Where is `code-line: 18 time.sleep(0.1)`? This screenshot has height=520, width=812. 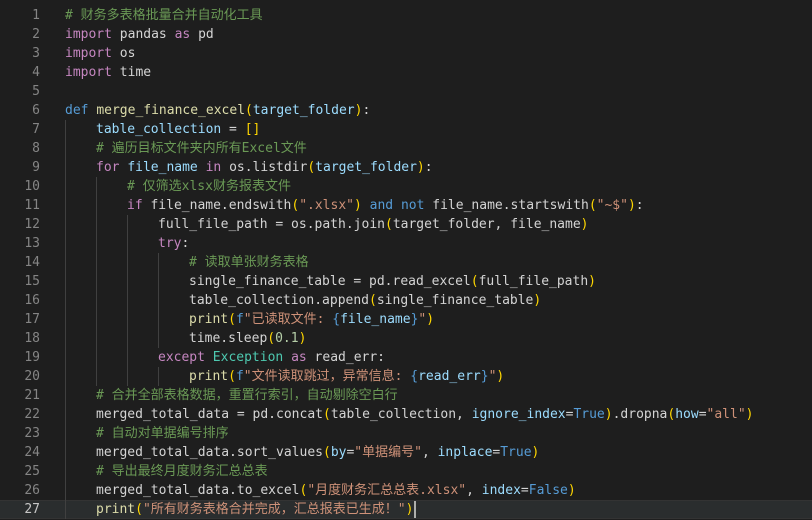 code-line: 18 time.sleep(0.1) is located at coordinates (406, 338).